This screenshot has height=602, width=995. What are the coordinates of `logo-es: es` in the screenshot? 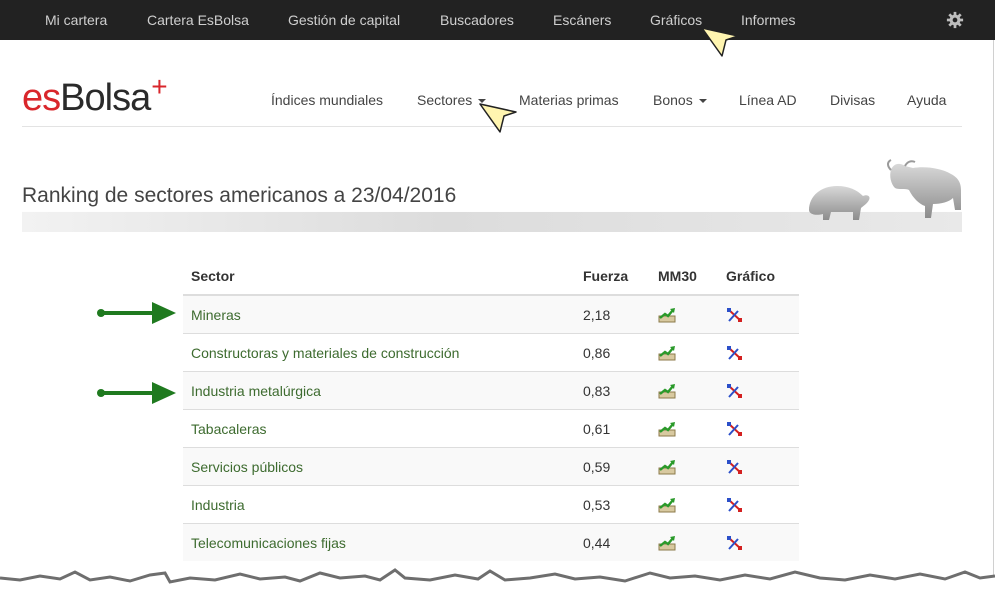 It's located at (41, 98).